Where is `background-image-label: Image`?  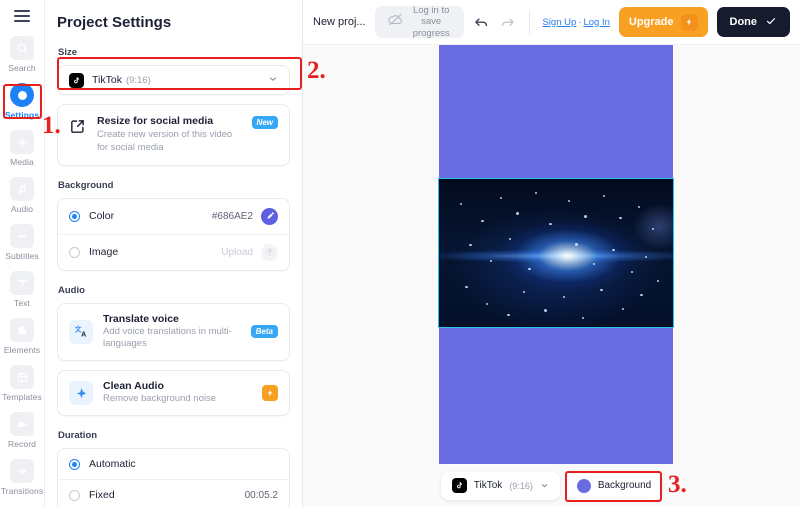
background-image-label: Image is located at coordinates (104, 252).